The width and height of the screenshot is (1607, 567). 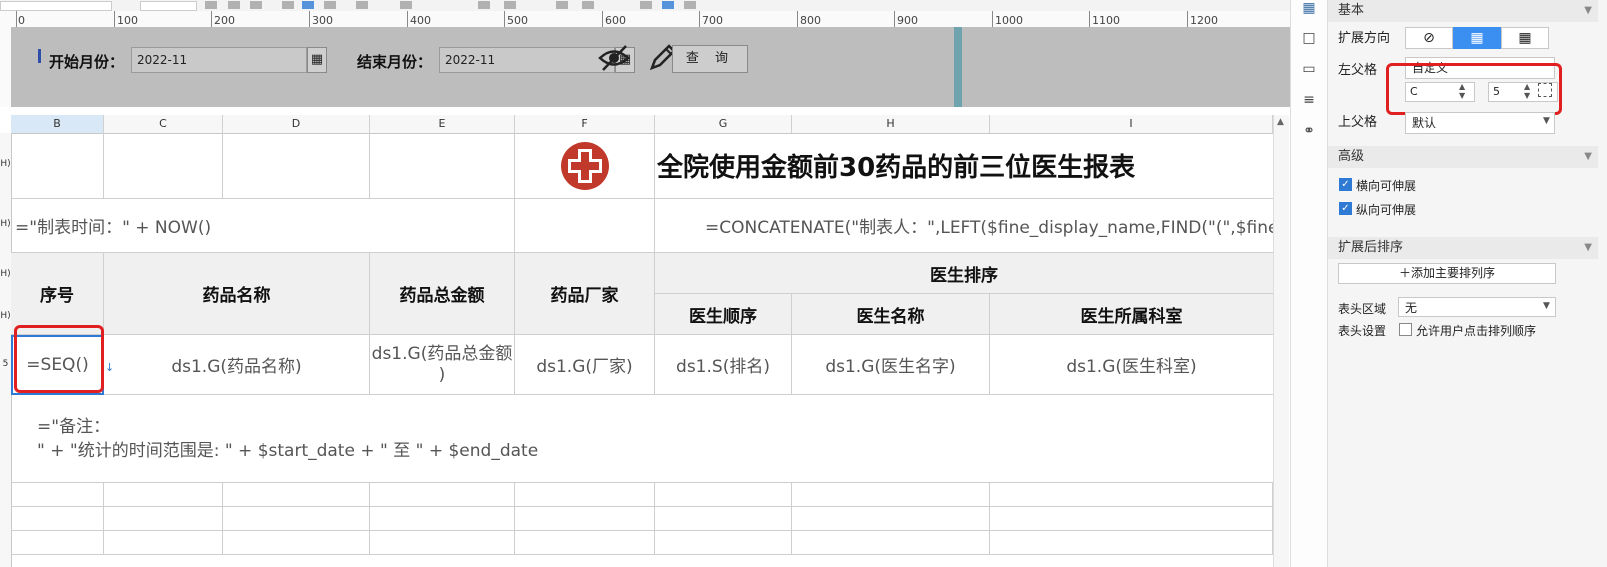 I want to click on calendar-icon: ▦, so click(x=317, y=60).